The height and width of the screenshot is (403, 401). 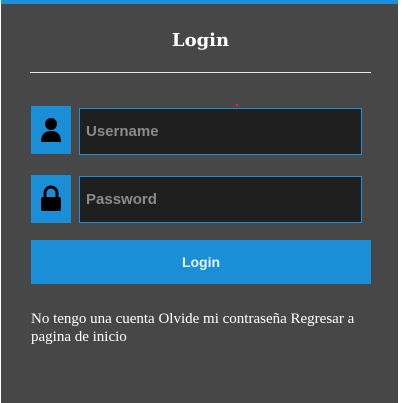 What do you see at coordinates (93, 319) in the screenshot?
I see `no-account-link: No tengo una cuenta` at bounding box center [93, 319].